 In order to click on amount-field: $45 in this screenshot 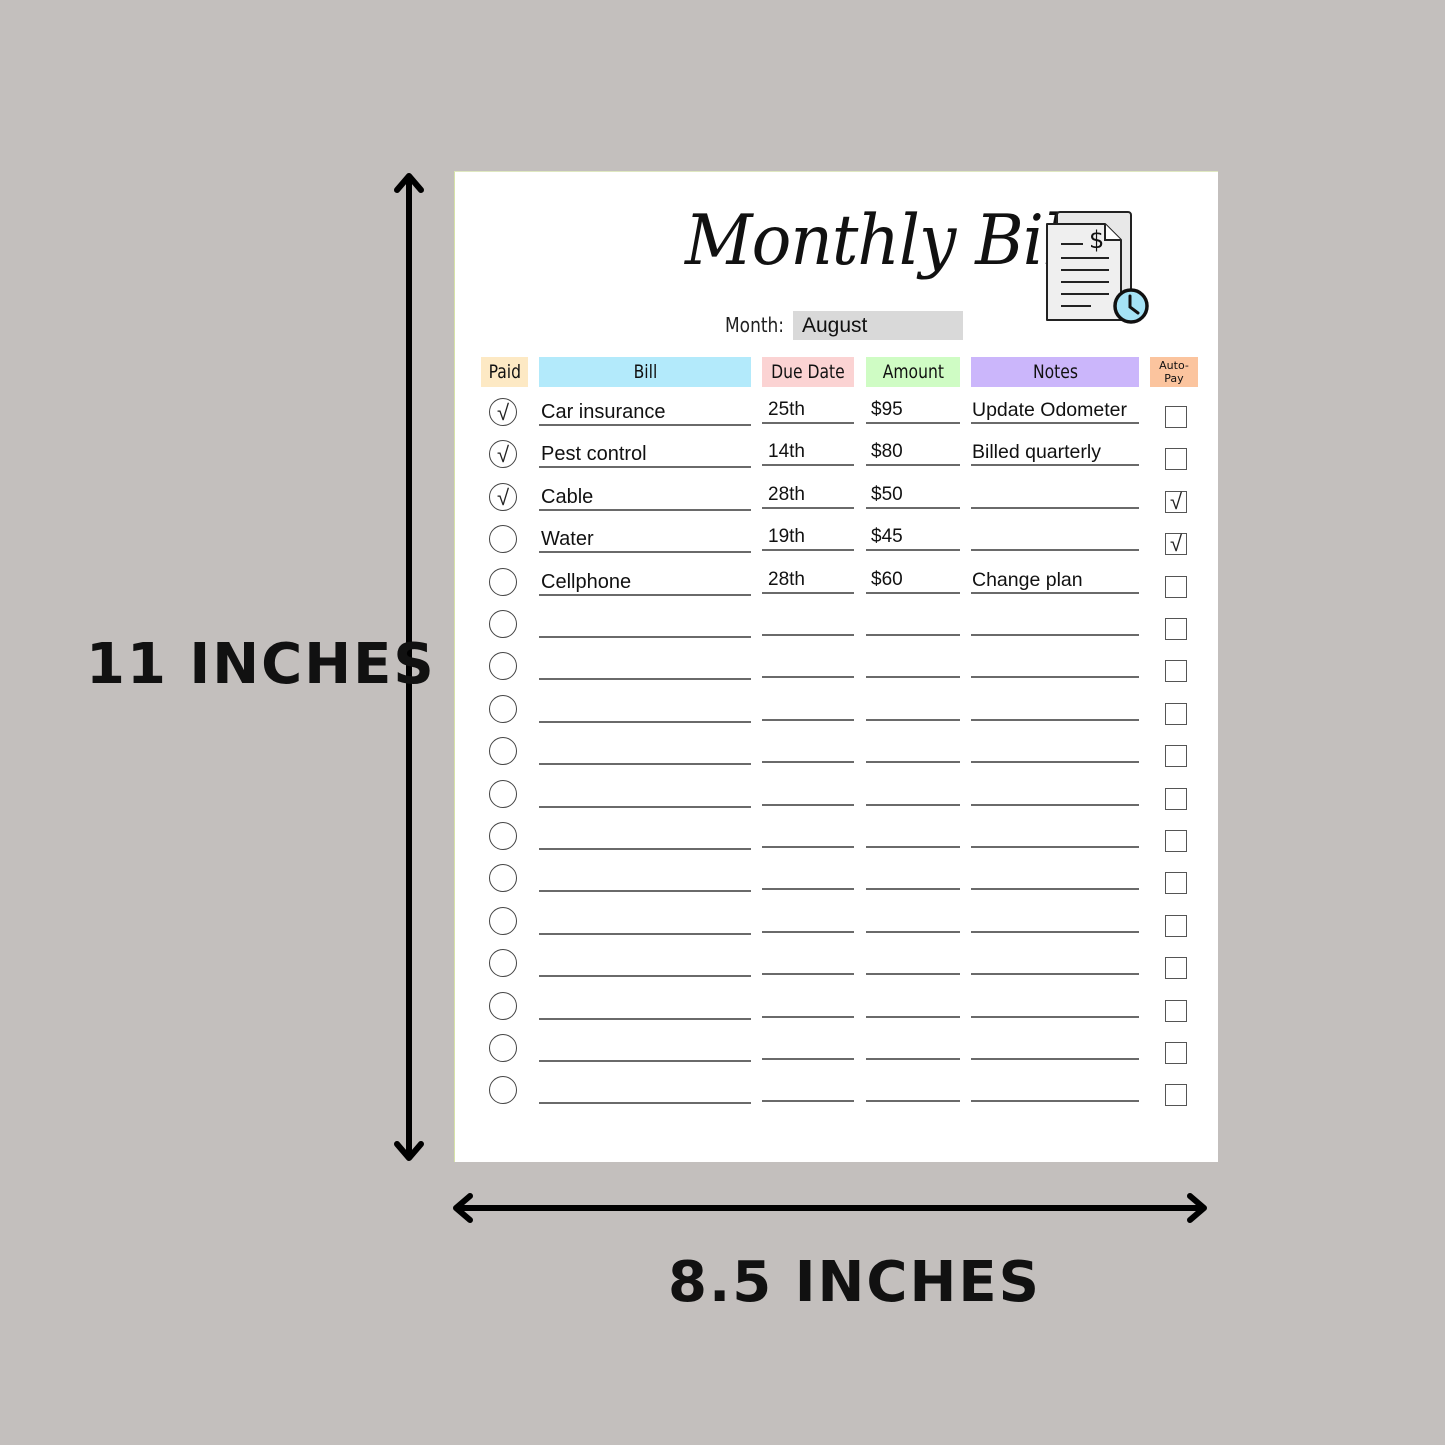, I will do `click(913, 538)`.